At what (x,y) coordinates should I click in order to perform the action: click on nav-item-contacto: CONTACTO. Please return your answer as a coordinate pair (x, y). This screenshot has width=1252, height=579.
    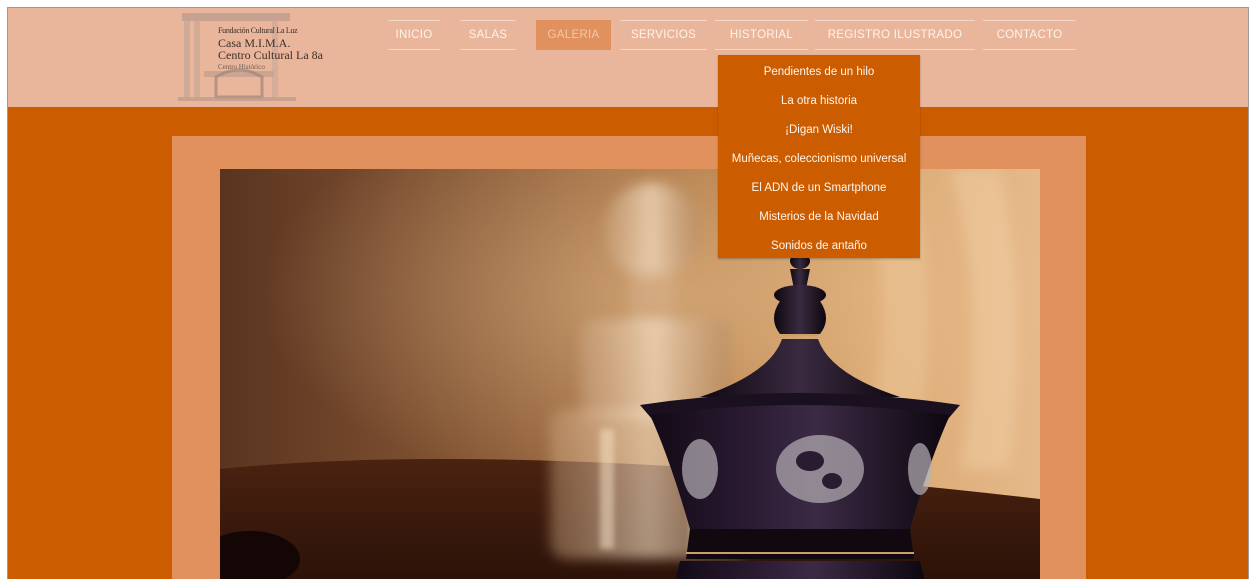
    Looking at the image, I should click on (1029, 35).